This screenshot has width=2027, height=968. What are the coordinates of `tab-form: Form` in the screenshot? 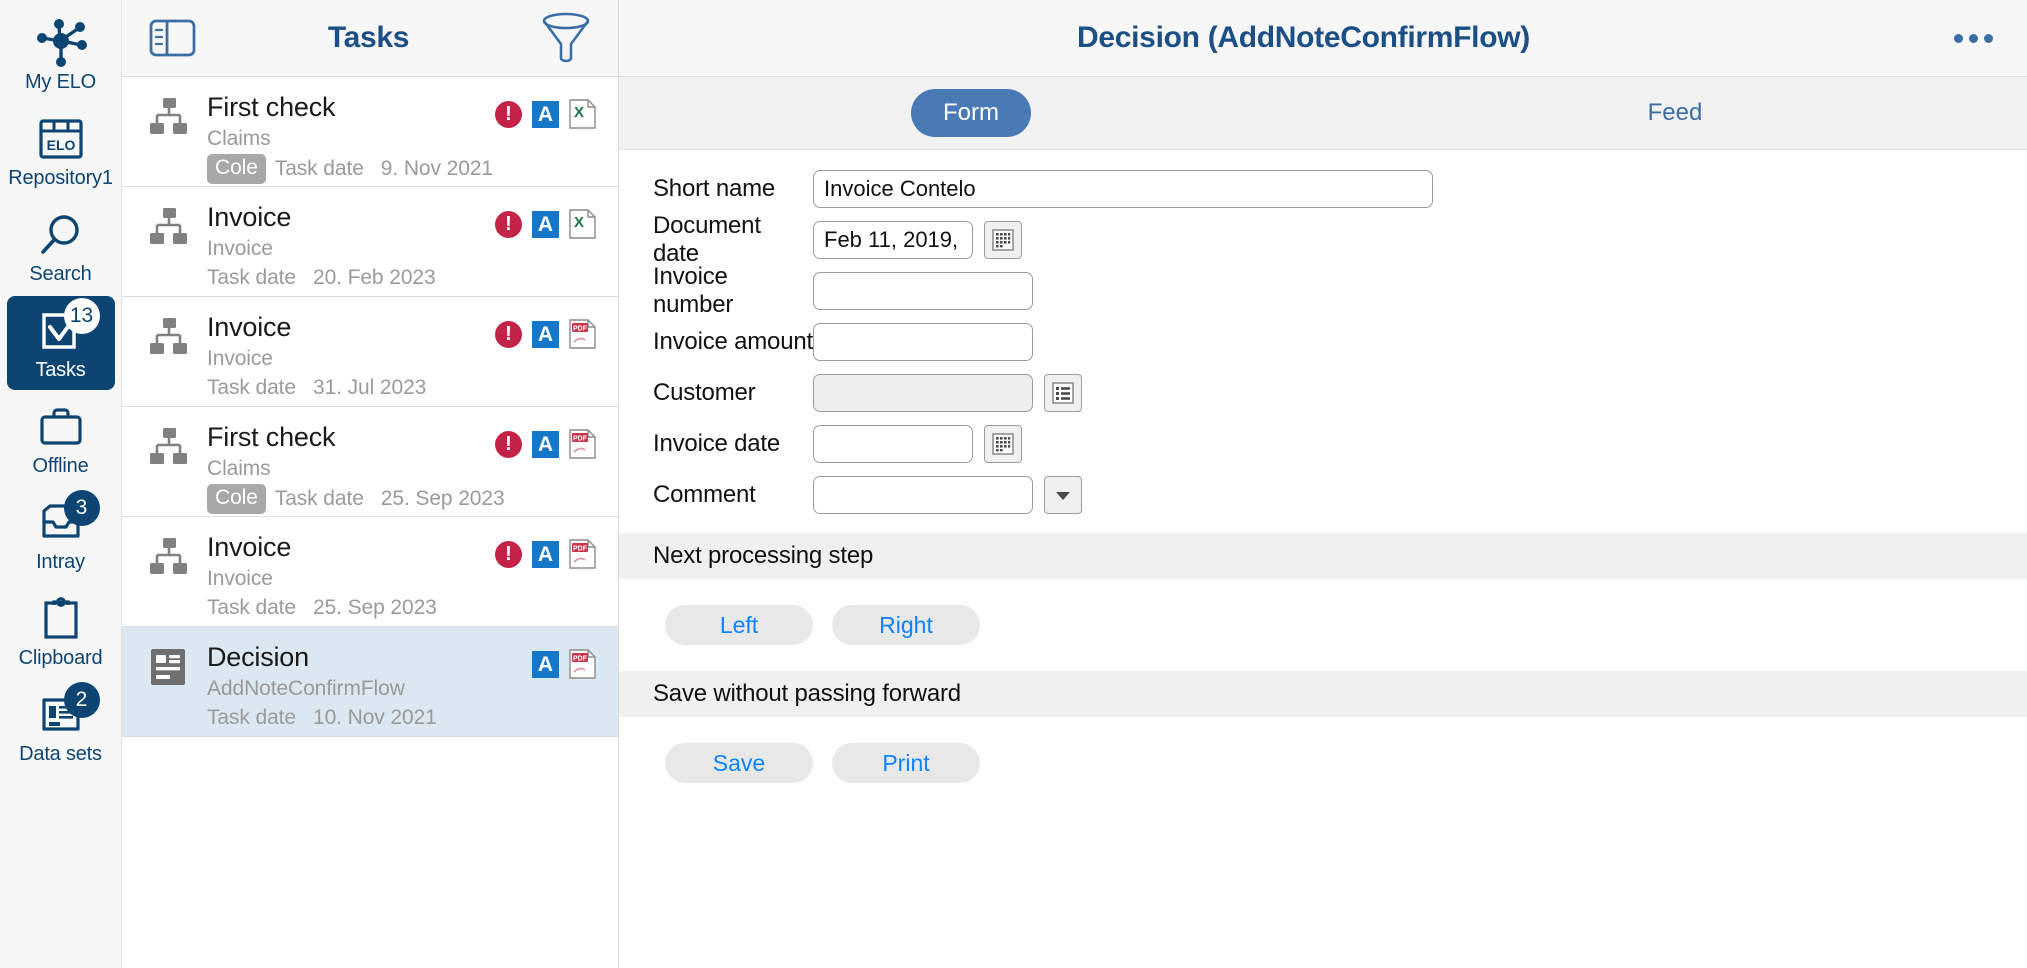 It's located at (971, 113).